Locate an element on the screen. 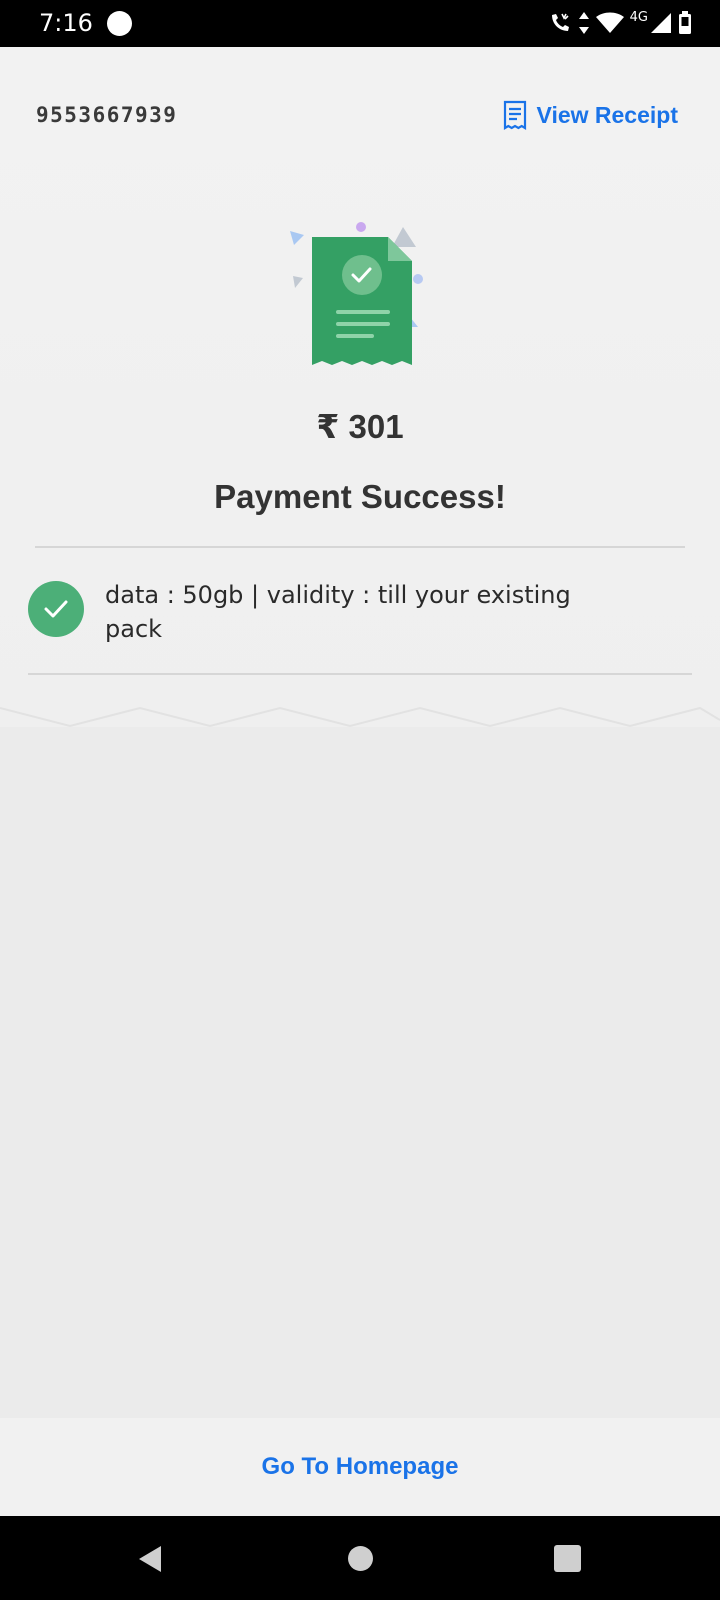 This screenshot has width=720, height=1600. receipt-torn-edge is located at coordinates (360, 714).